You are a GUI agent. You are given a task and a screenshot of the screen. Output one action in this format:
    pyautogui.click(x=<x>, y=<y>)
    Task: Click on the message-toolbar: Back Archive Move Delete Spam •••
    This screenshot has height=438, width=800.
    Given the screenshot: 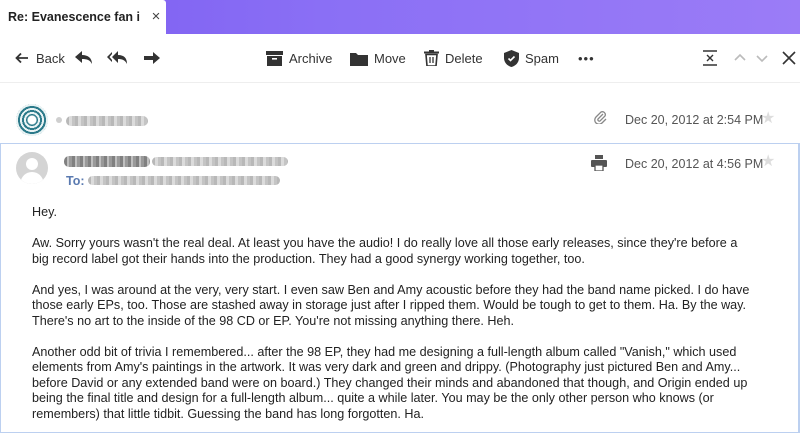 What is the action you would take?
    pyautogui.click(x=400, y=58)
    